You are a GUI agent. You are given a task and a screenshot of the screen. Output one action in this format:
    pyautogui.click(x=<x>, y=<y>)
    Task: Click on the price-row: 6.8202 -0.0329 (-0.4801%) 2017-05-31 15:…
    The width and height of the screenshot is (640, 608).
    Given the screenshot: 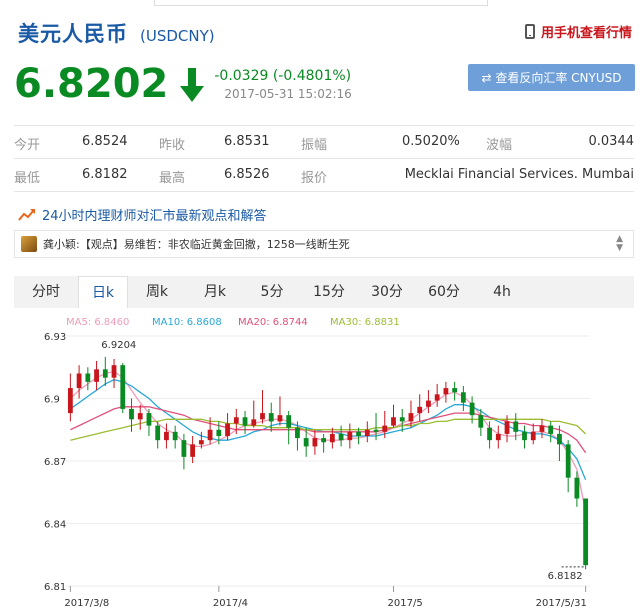 What is the action you would take?
    pyautogui.click(x=183, y=84)
    